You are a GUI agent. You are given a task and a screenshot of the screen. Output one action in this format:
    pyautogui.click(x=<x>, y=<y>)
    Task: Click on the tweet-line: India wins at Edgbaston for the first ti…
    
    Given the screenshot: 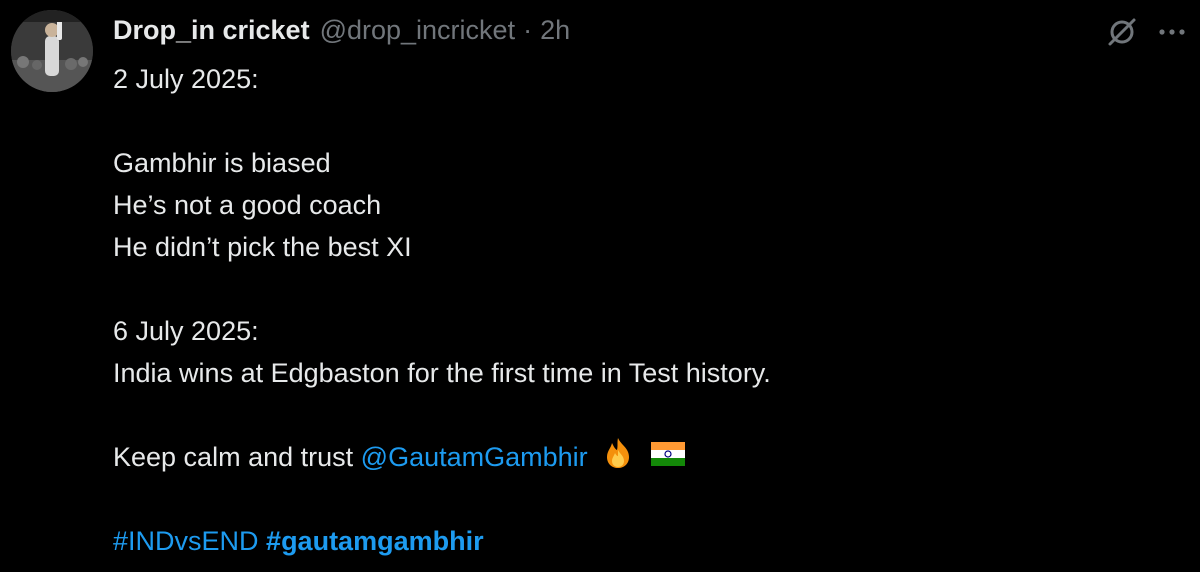 What is the action you would take?
    pyautogui.click(x=442, y=373)
    